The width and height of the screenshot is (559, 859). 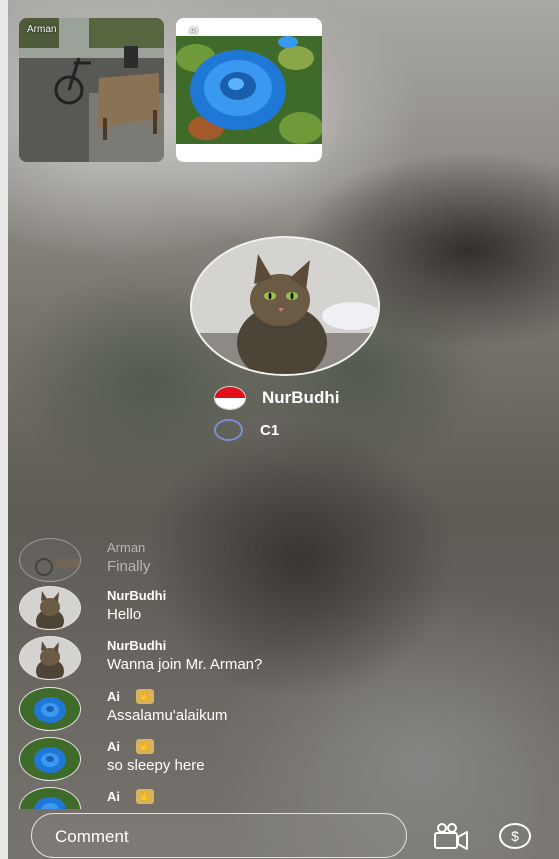 I want to click on coin-icon: $, so click(x=515, y=836).